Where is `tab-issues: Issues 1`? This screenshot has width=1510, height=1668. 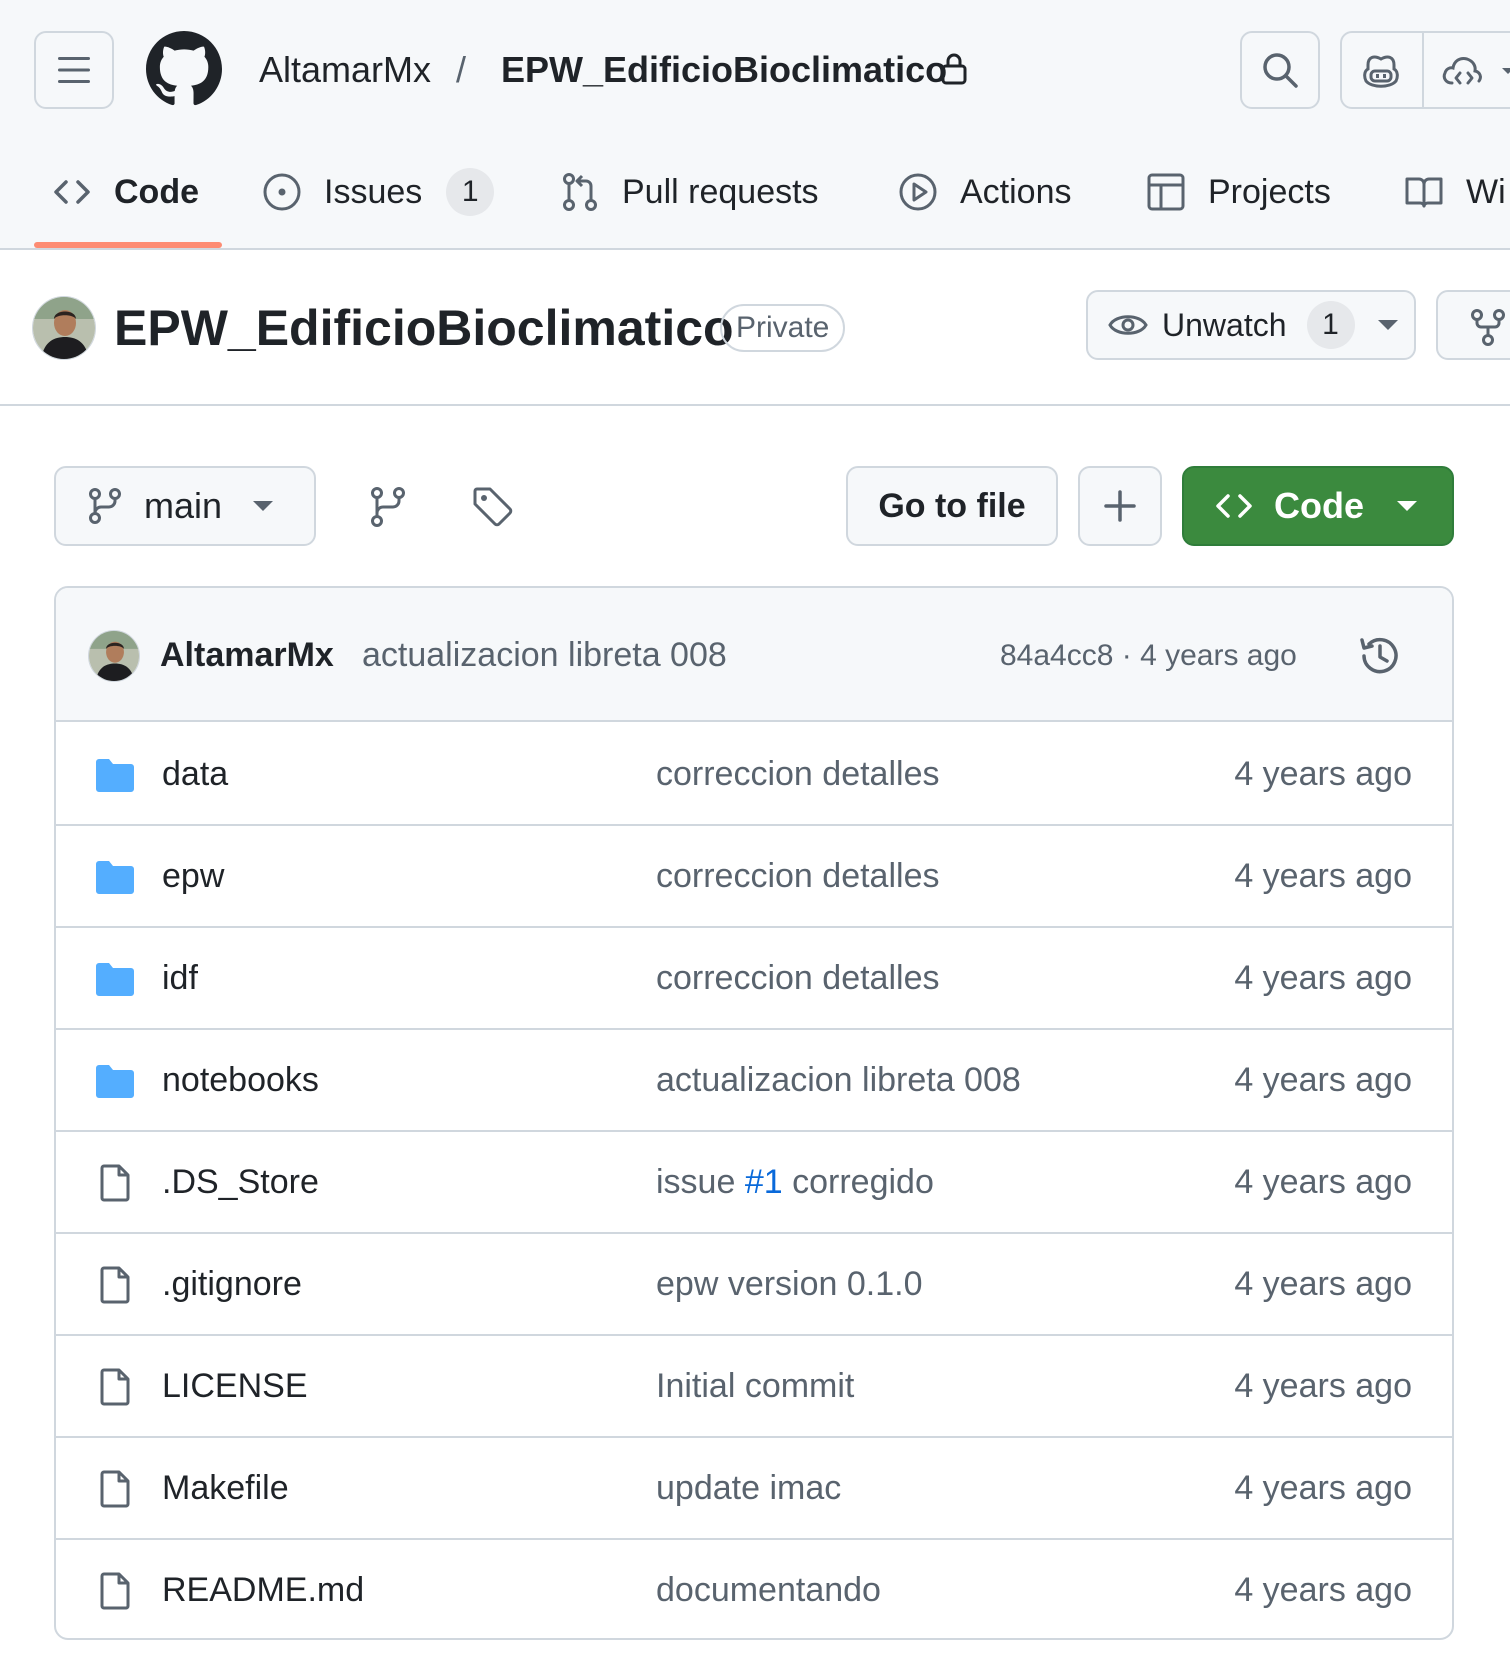 tab-issues: Issues 1 is located at coordinates (378, 192).